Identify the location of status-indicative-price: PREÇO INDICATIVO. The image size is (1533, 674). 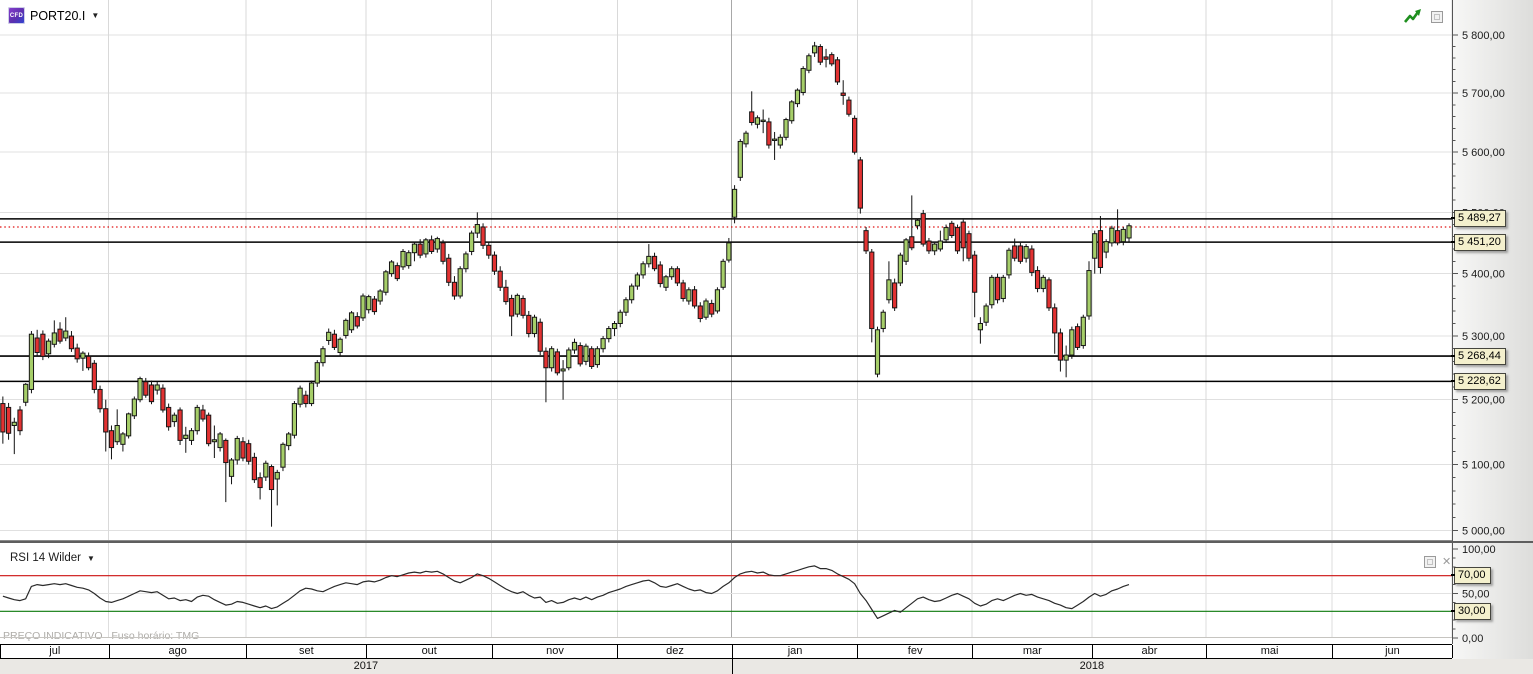
(53, 636).